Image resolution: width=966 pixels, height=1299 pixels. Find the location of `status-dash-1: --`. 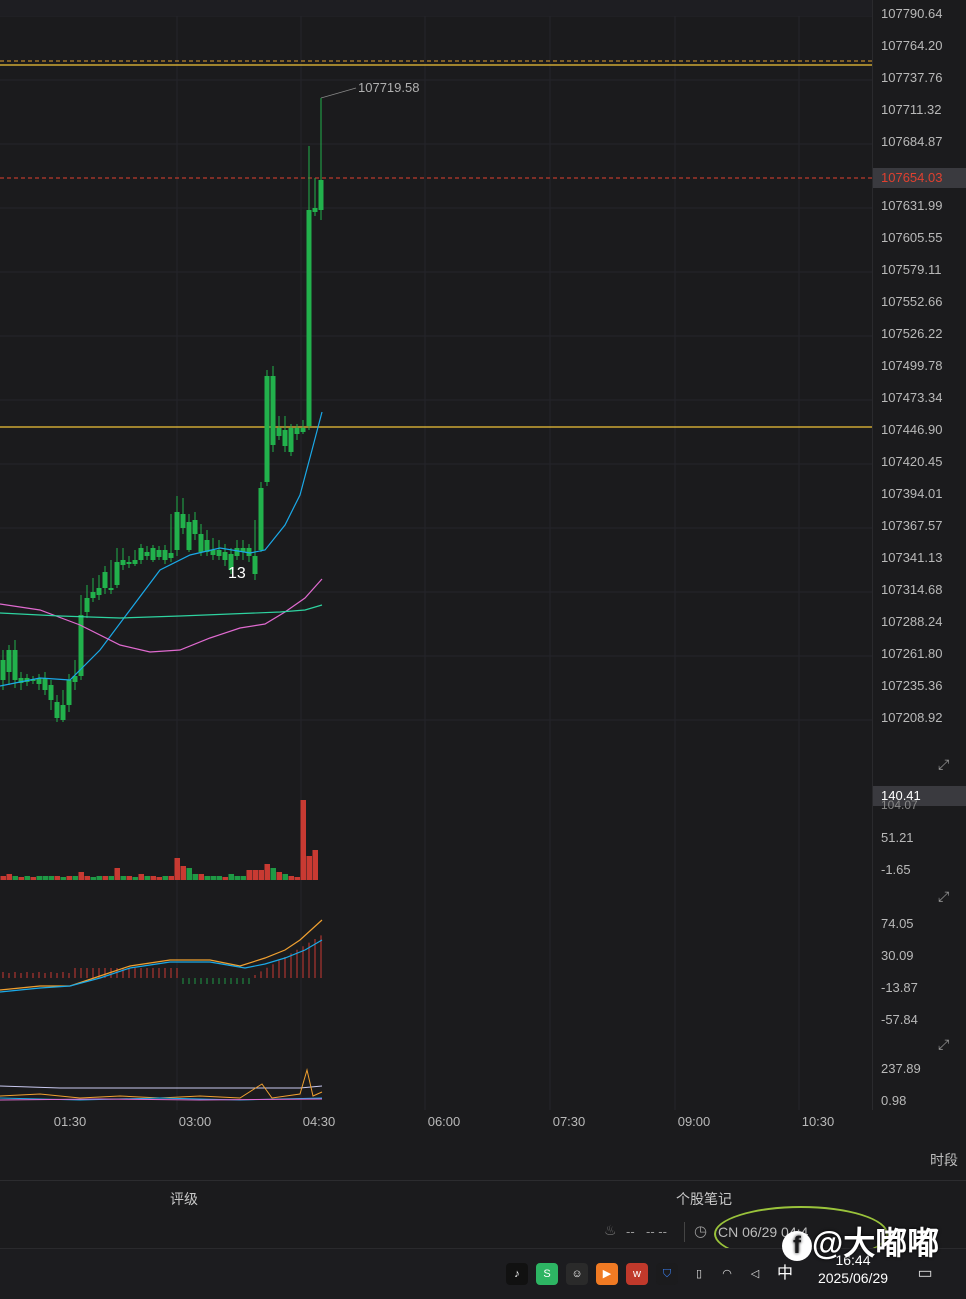

status-dash-1: -- is located at coordinates (630, 1231).